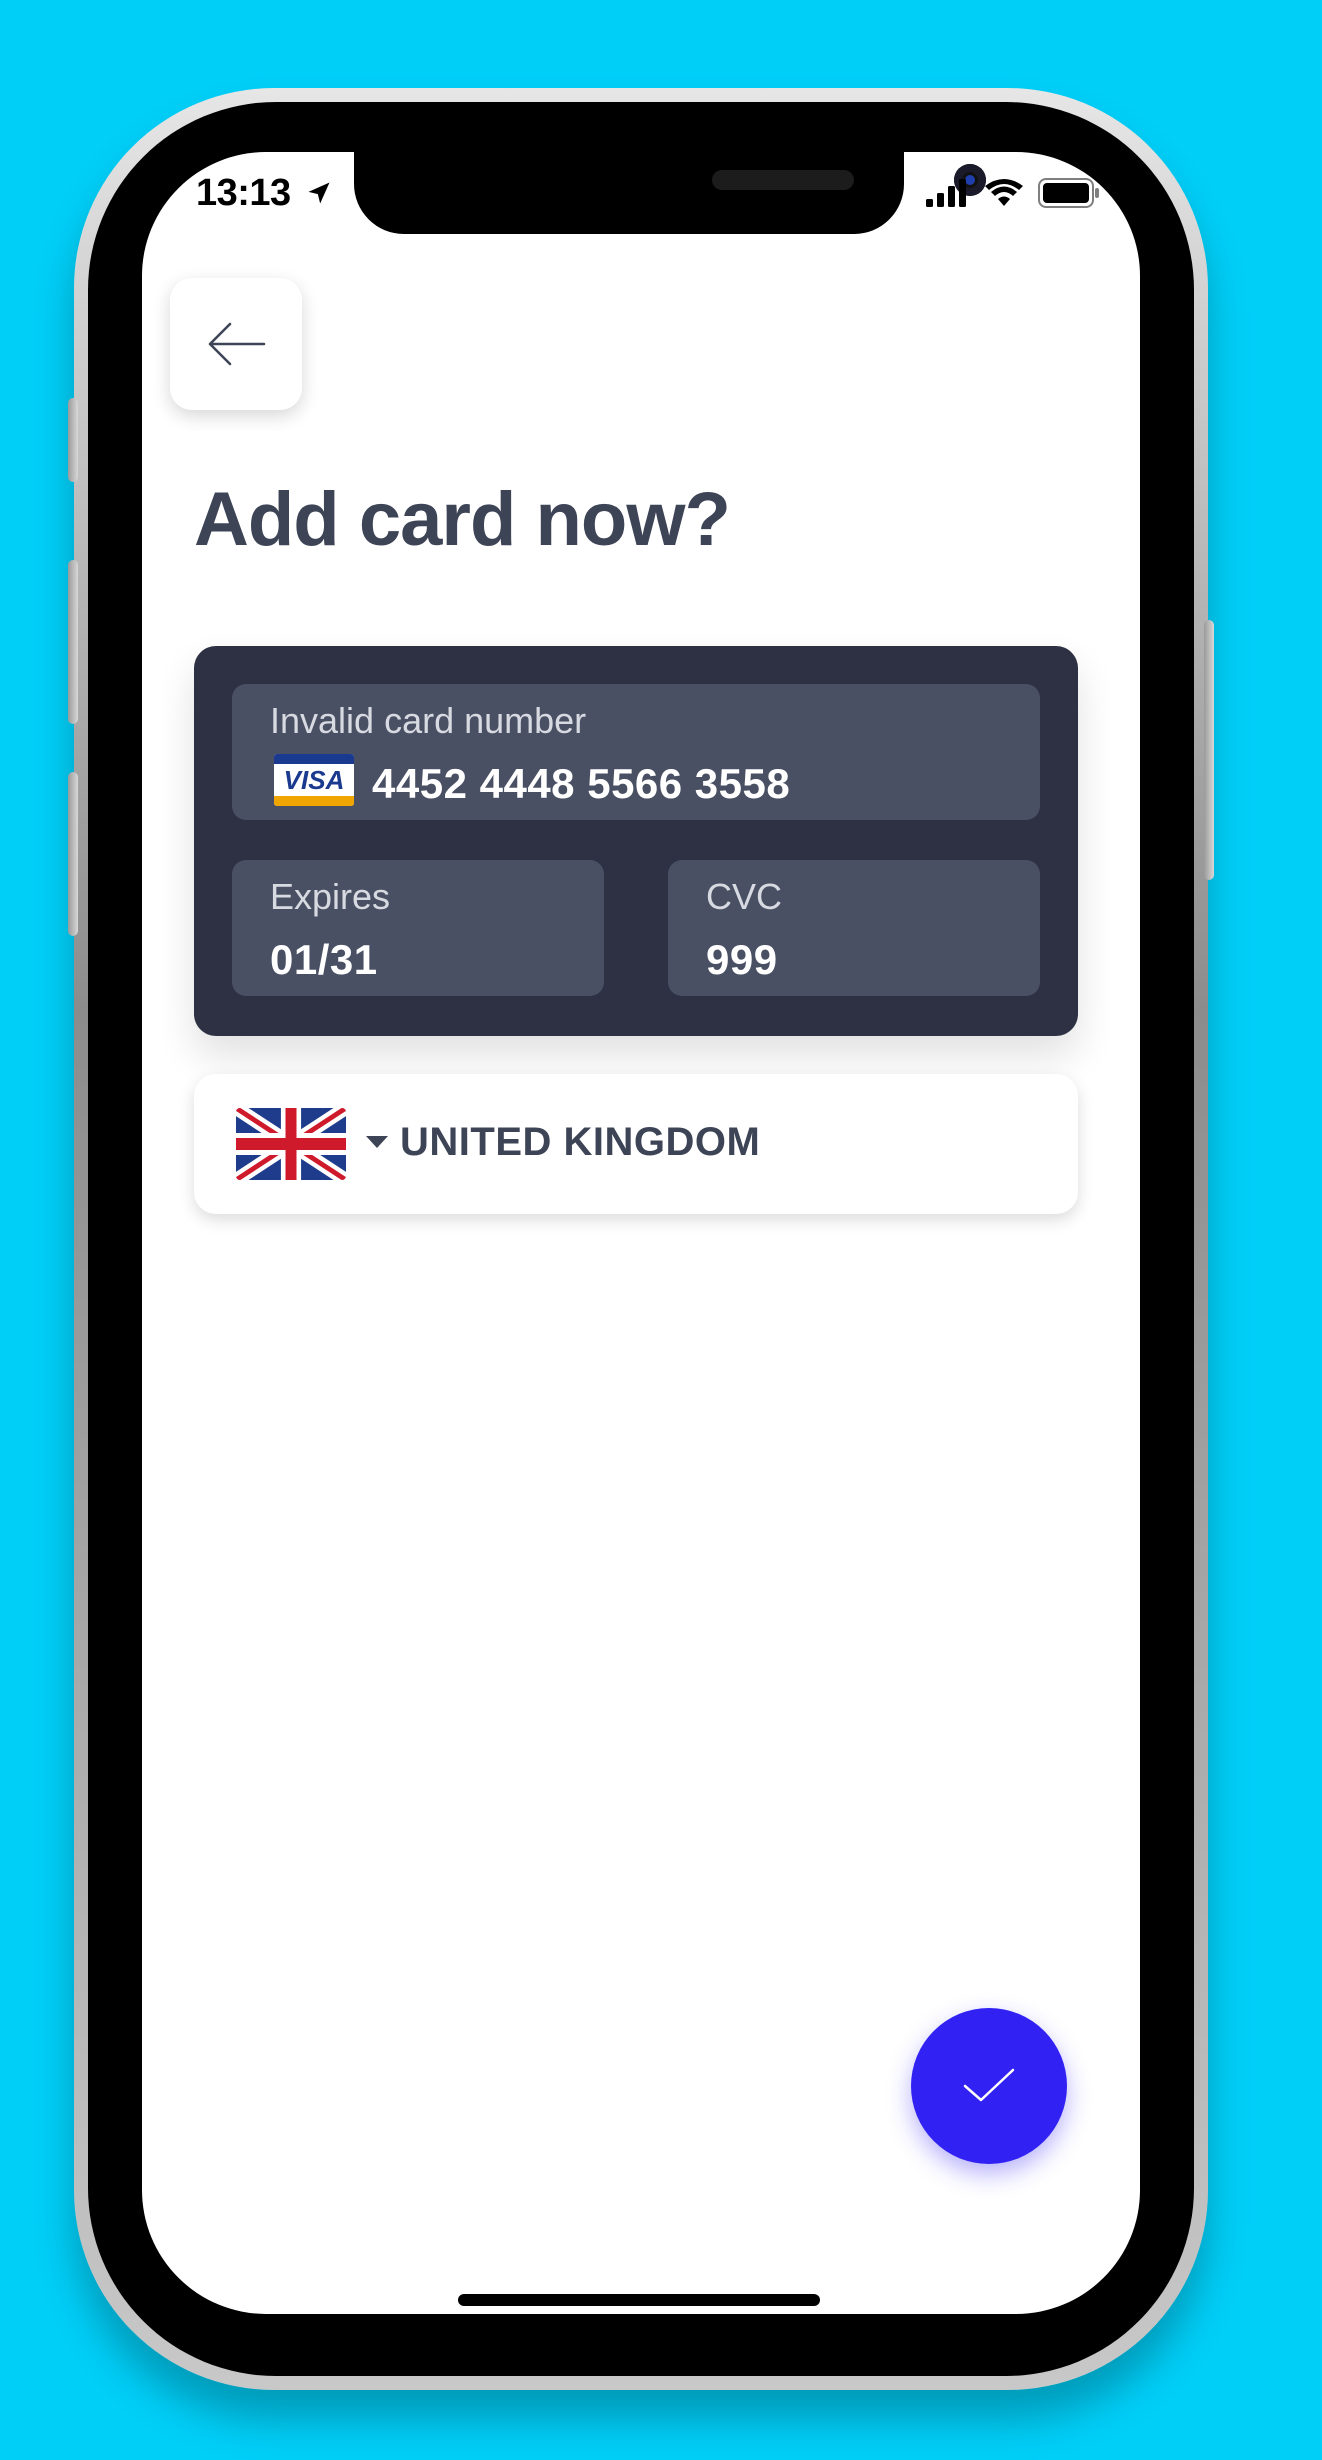  Describe the element at coordinates (744, 896) in the screenshot. I see `cvc-label: CVC` at that location.